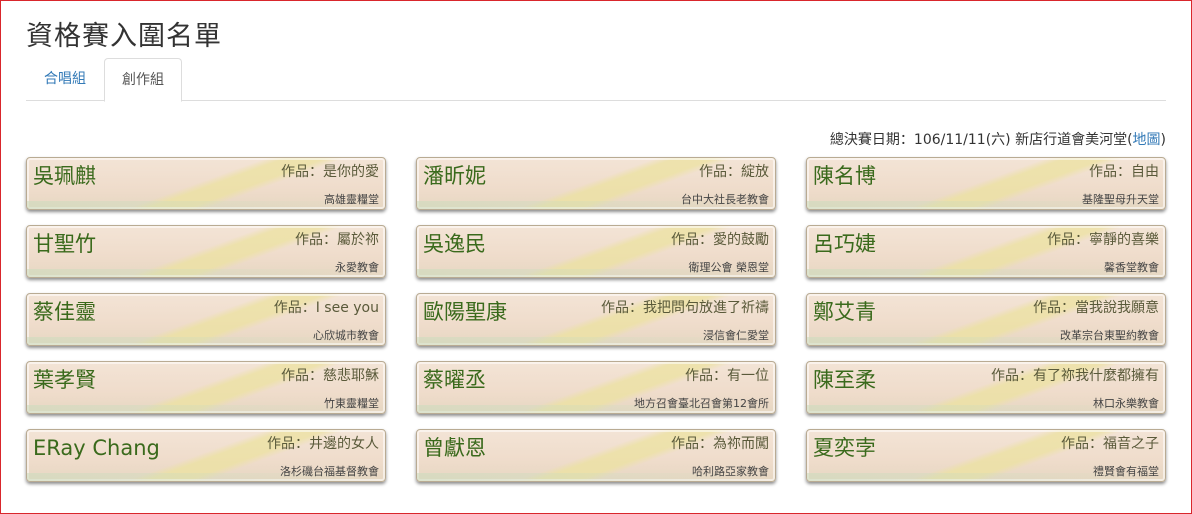  I want to click on finalist-name: 蔡曜丞, so click(454, 380).